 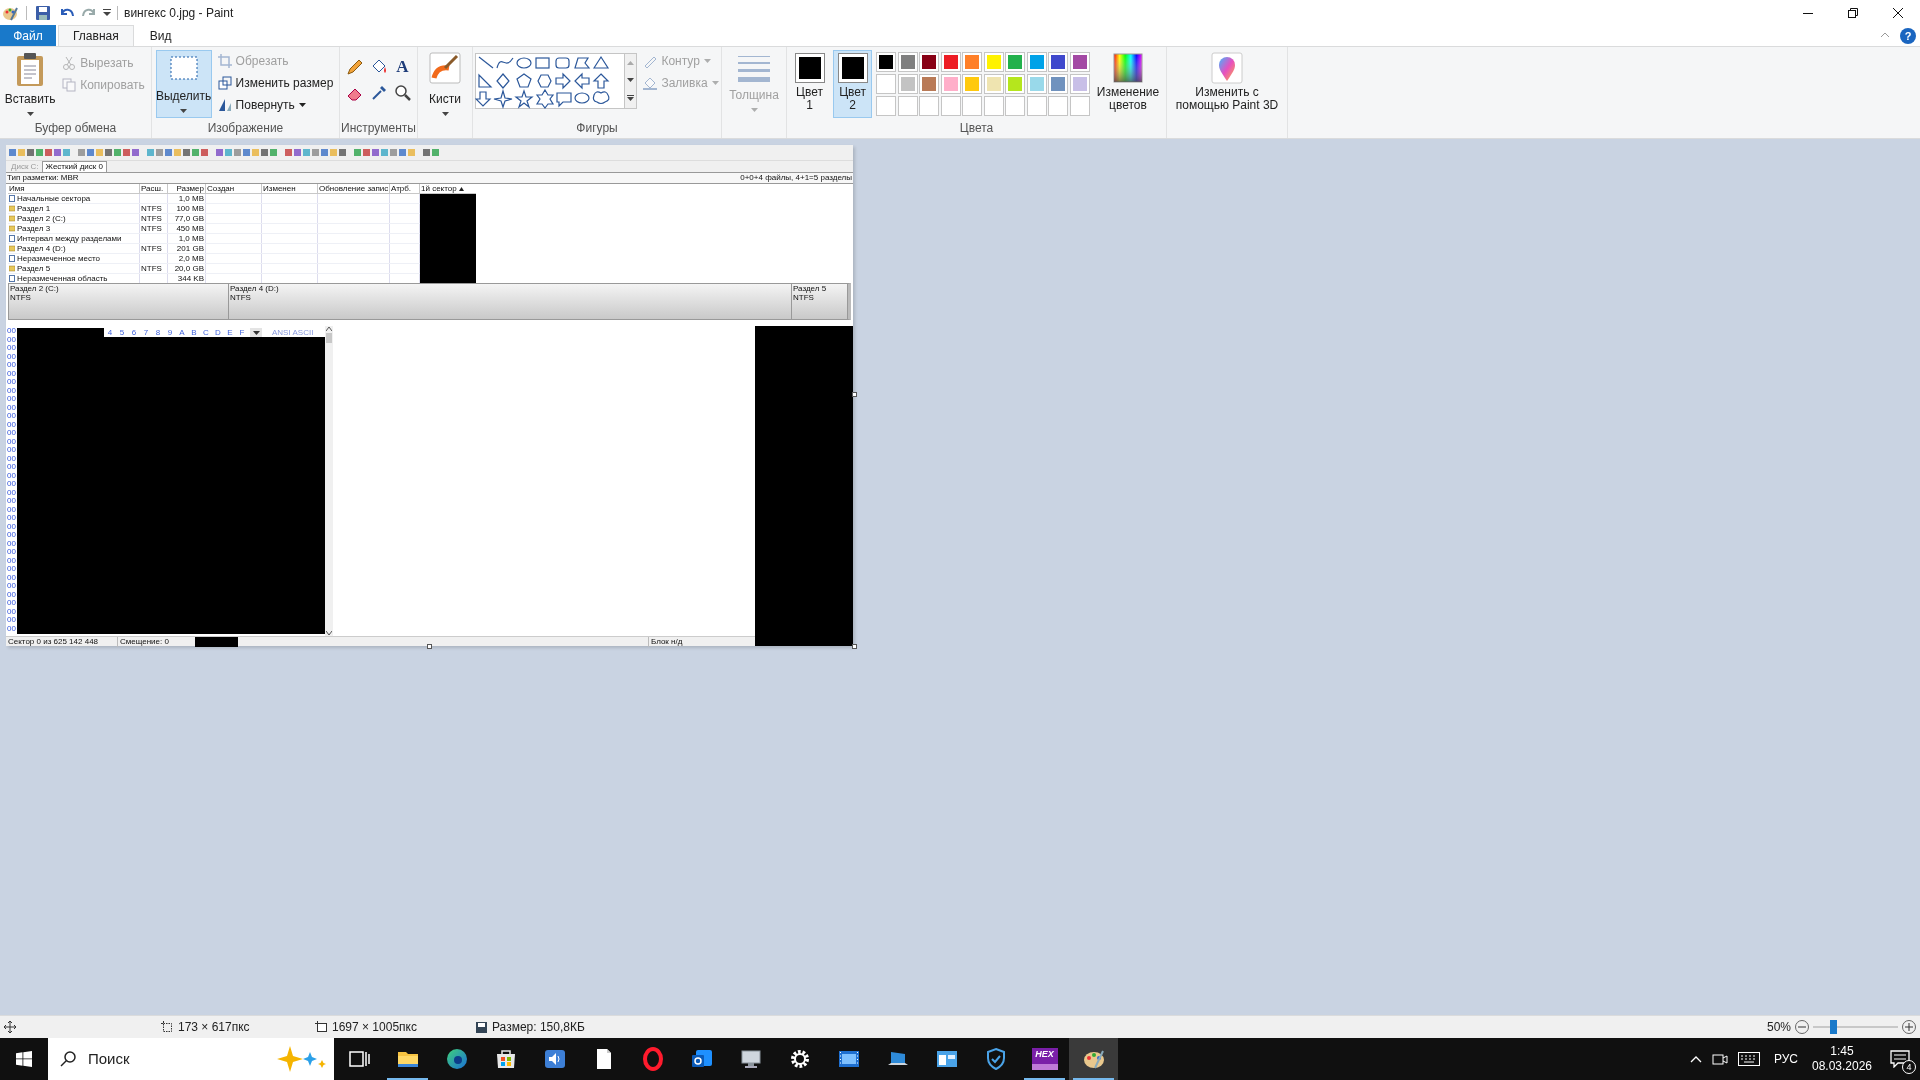 What do you see at coordinates (1749, 1059) in the screenshot?
I see `keyboard-icon` at bounding box center [1749, 1059].